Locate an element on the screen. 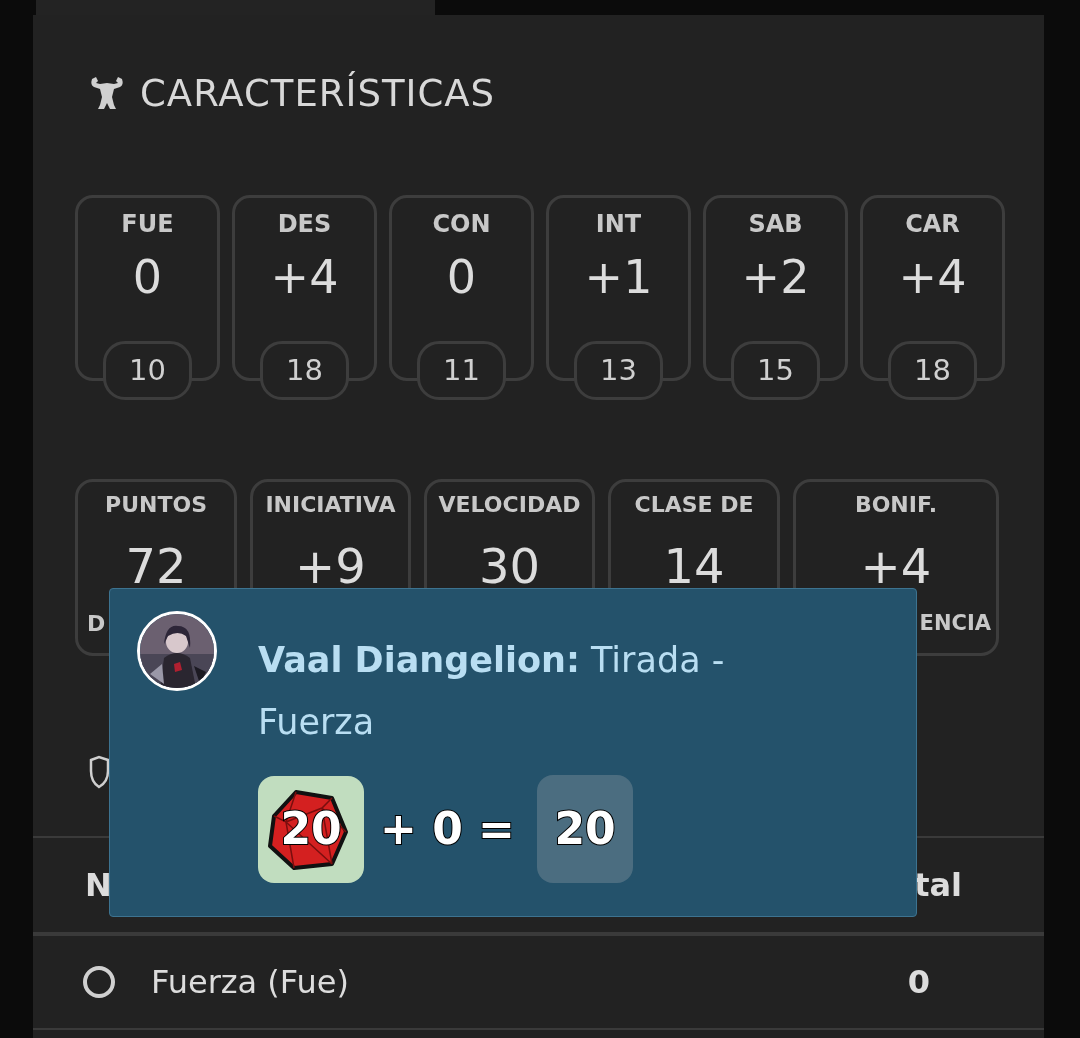 The width and height of the screenshot is (1080, 1038). skill-name: Fuerza (Fue) is located at coordinates (250, 982).